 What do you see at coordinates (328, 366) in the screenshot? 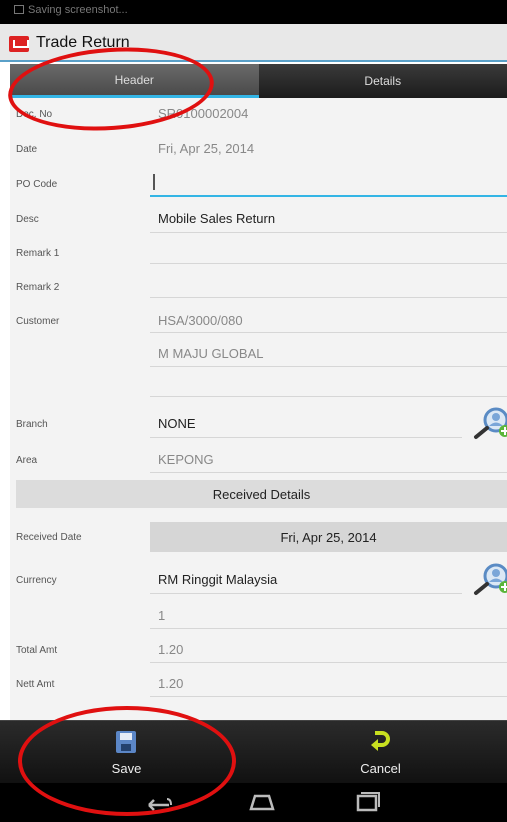
I see `customer-name-underline` at bounding box center [328, 366].